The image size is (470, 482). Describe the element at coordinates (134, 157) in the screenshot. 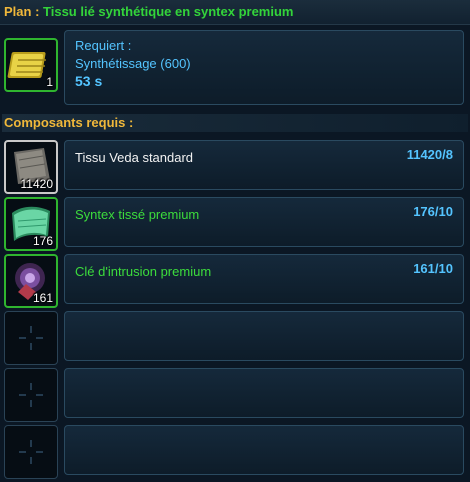

I see `component-name: Tissu Veda standard` at that location.